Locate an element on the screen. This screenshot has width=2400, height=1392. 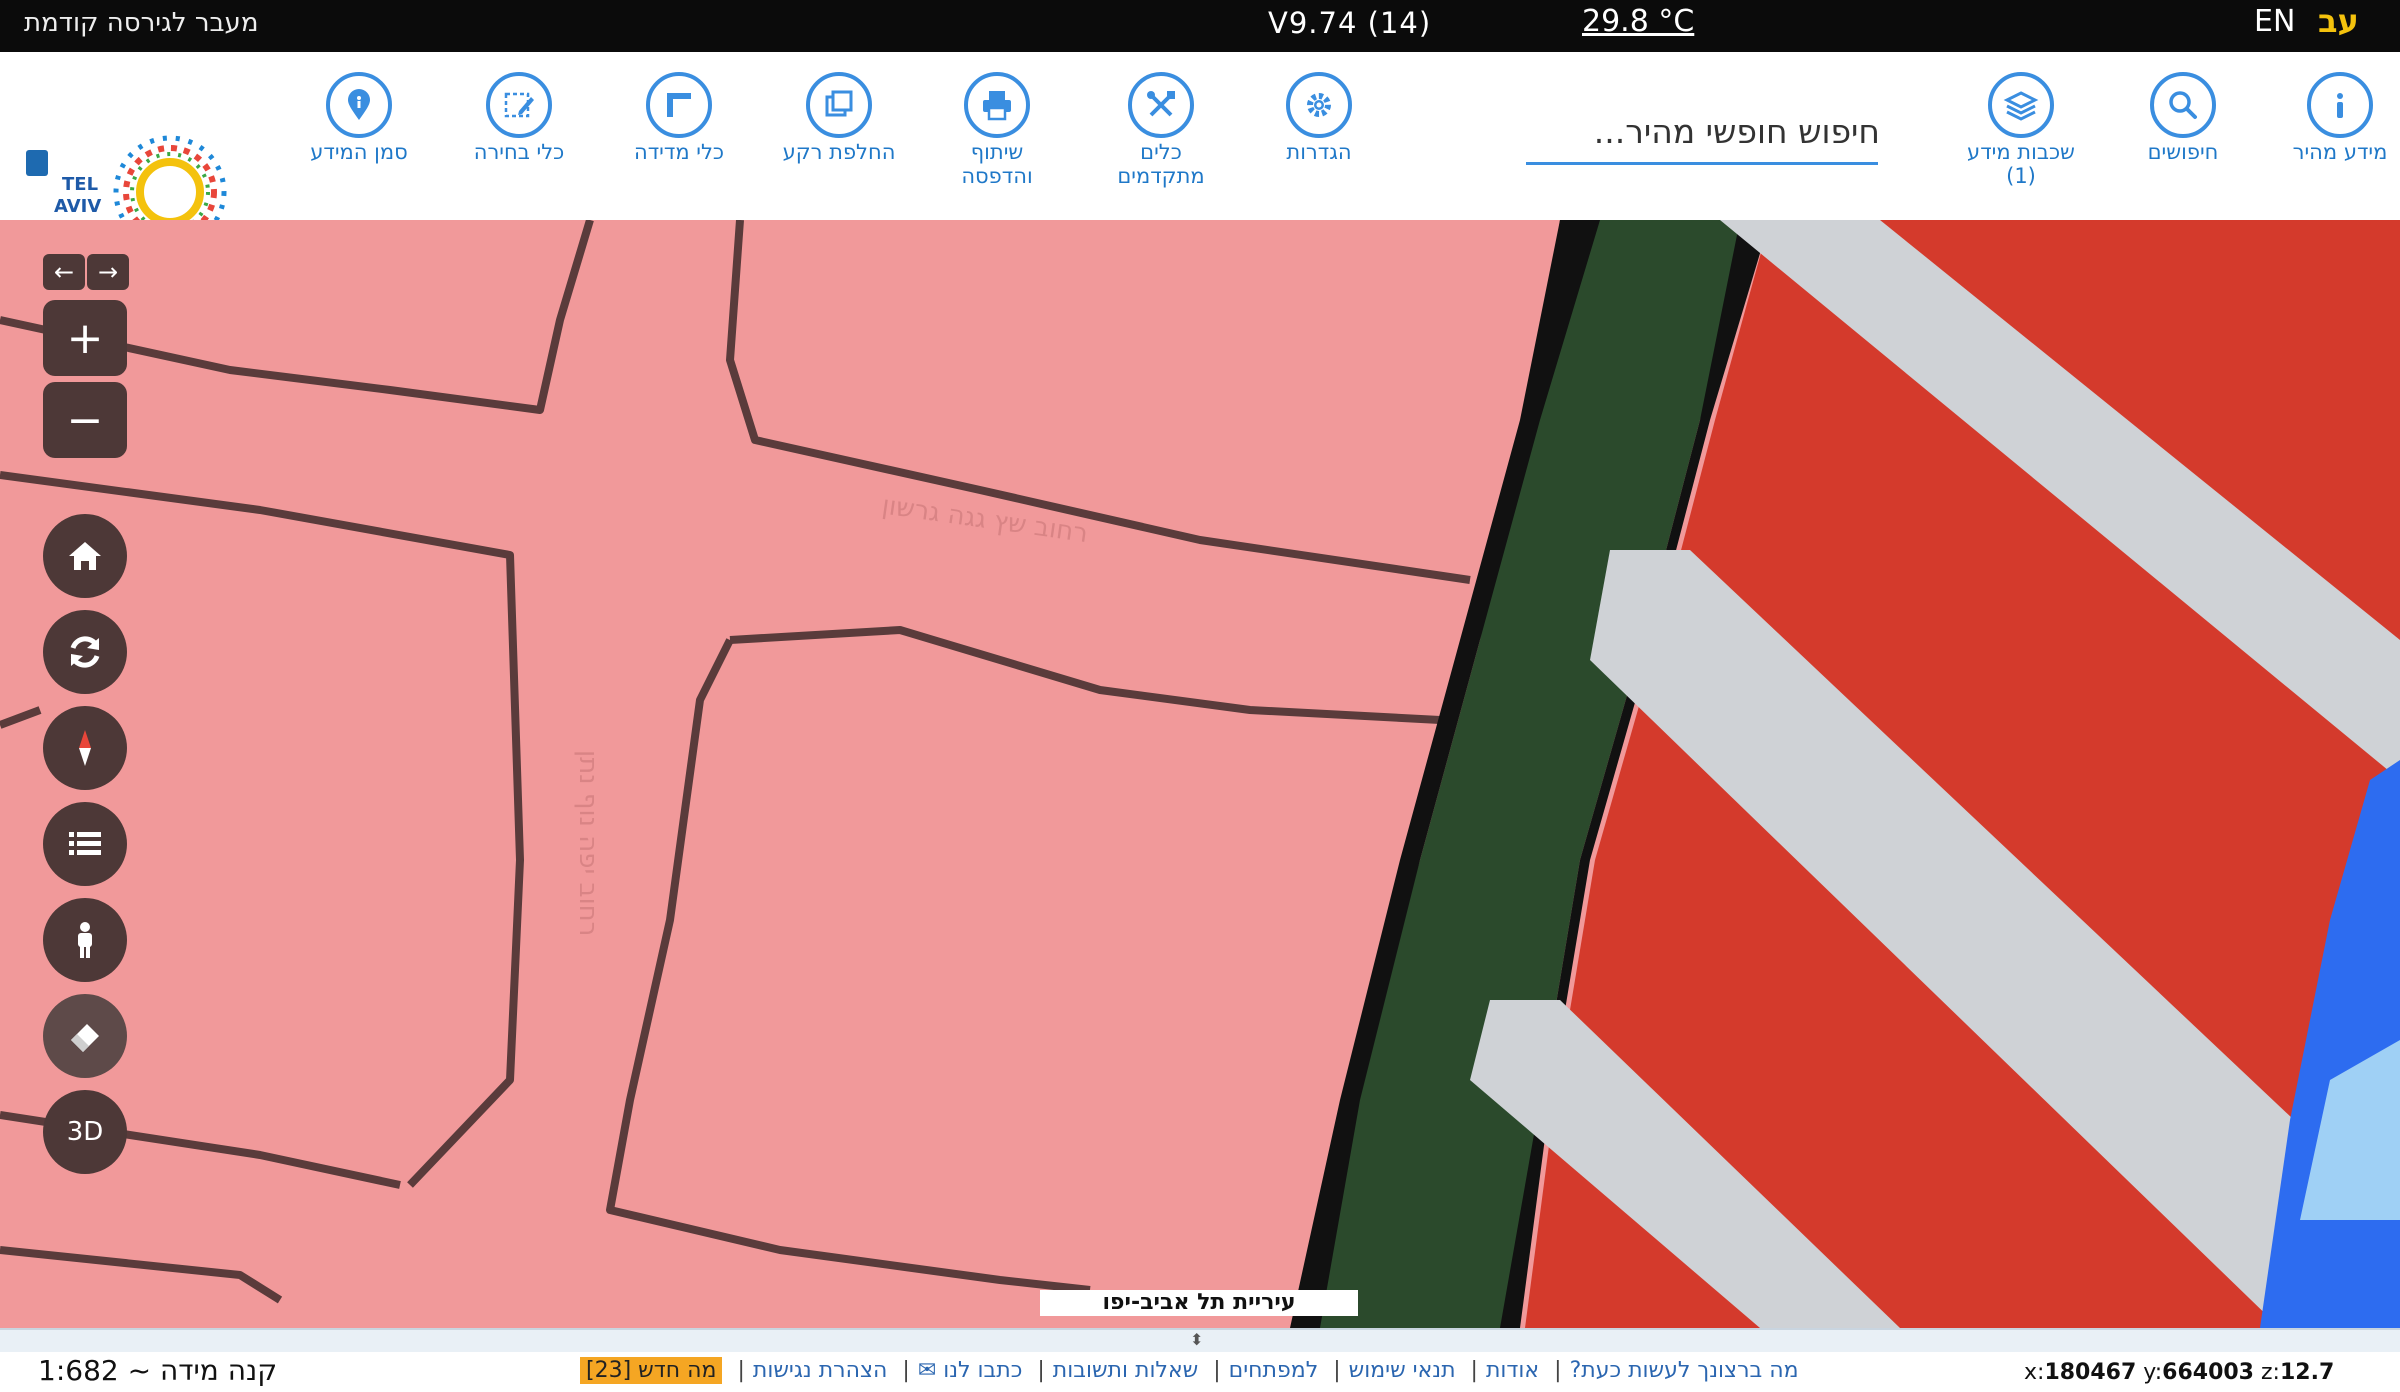
tool-label: סמן המידע is located at coordinates (359, 152).